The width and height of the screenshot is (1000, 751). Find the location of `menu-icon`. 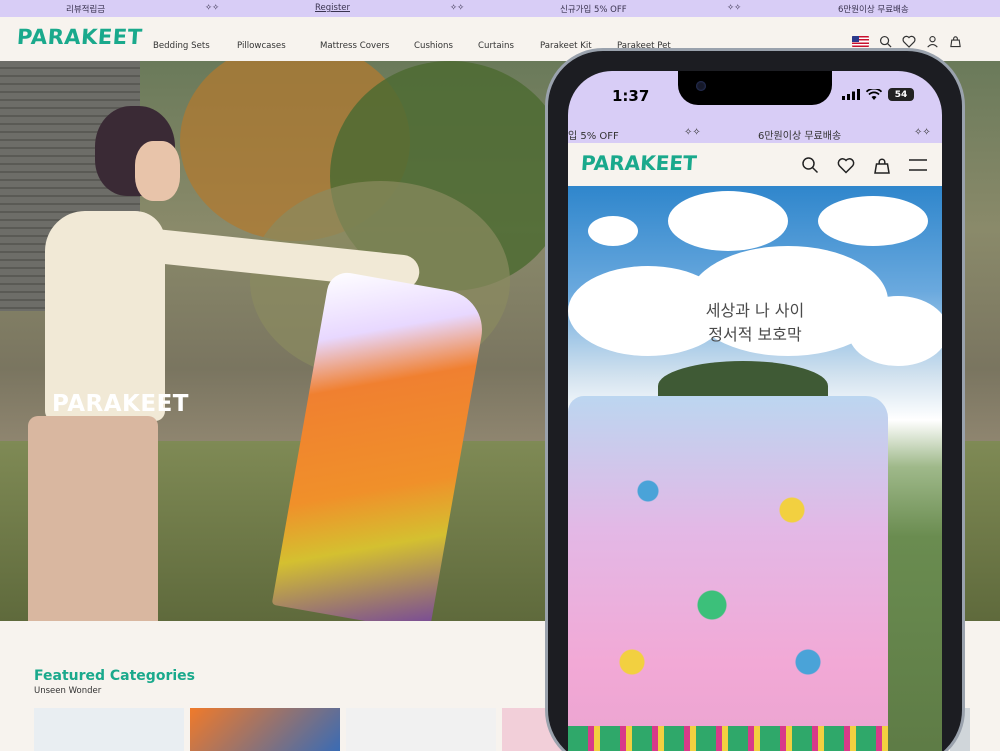

menu-icon is located at coordinates (918, 165).